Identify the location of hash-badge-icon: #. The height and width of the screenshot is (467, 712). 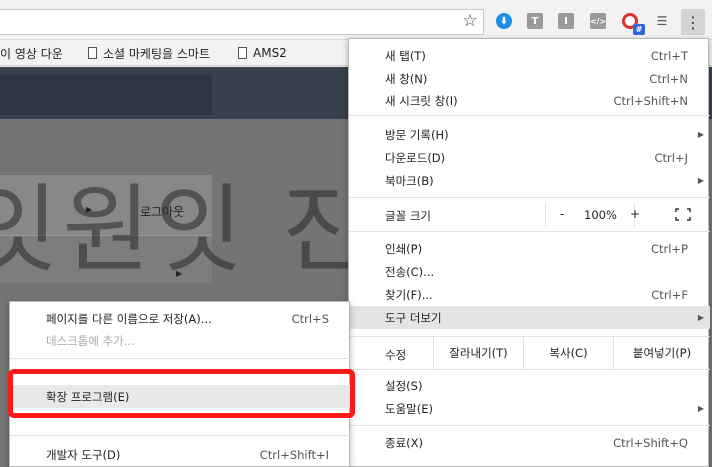
(639, 29).